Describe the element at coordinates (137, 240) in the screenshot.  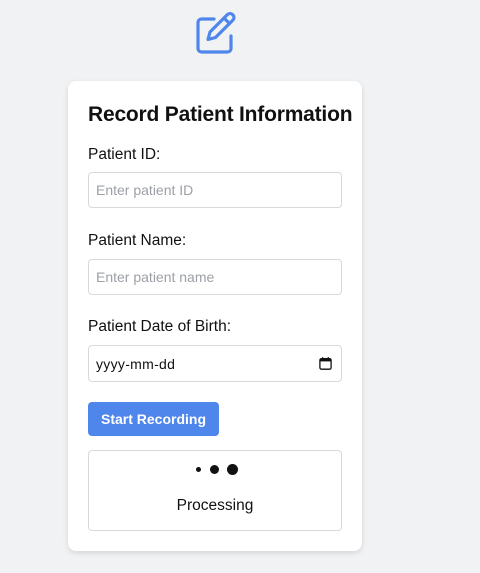
I see `patient-name-label: Patient Name:` at that location.